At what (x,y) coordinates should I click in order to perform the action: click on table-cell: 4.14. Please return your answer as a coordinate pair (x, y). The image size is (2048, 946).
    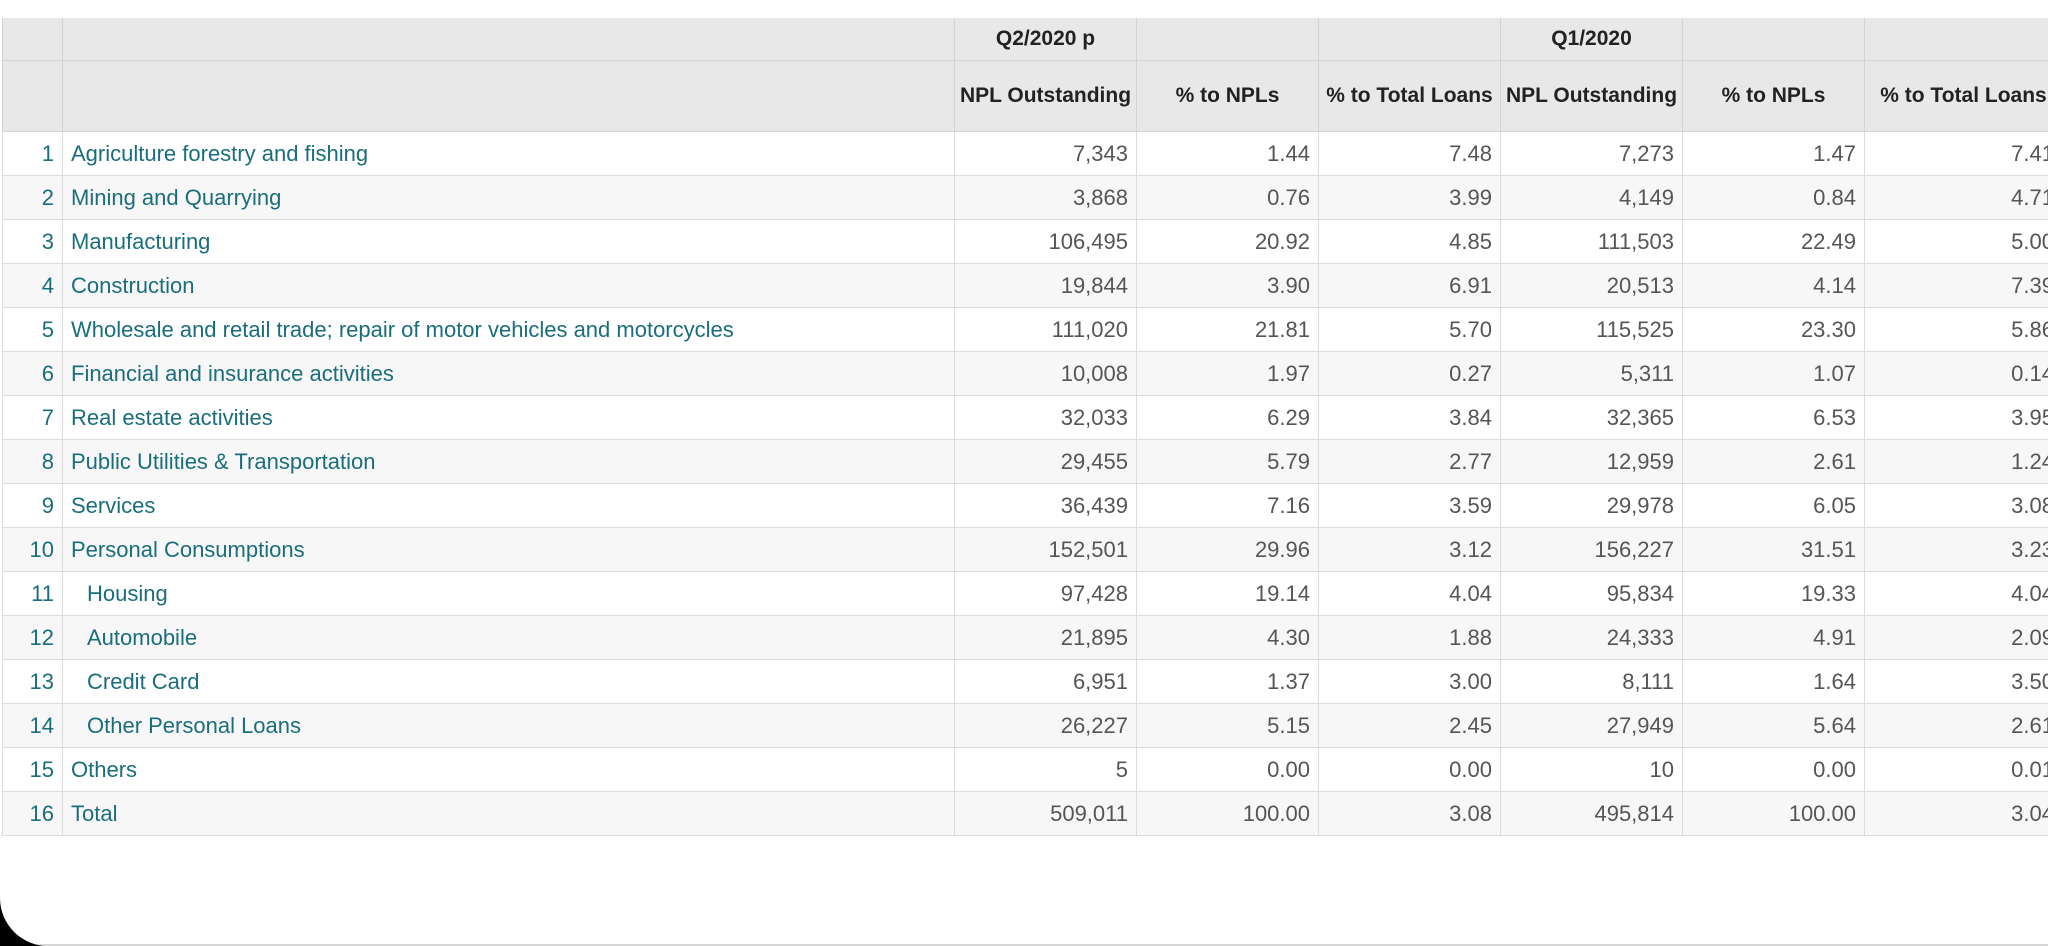
    Looking at the image, I should click on (1773, 285).